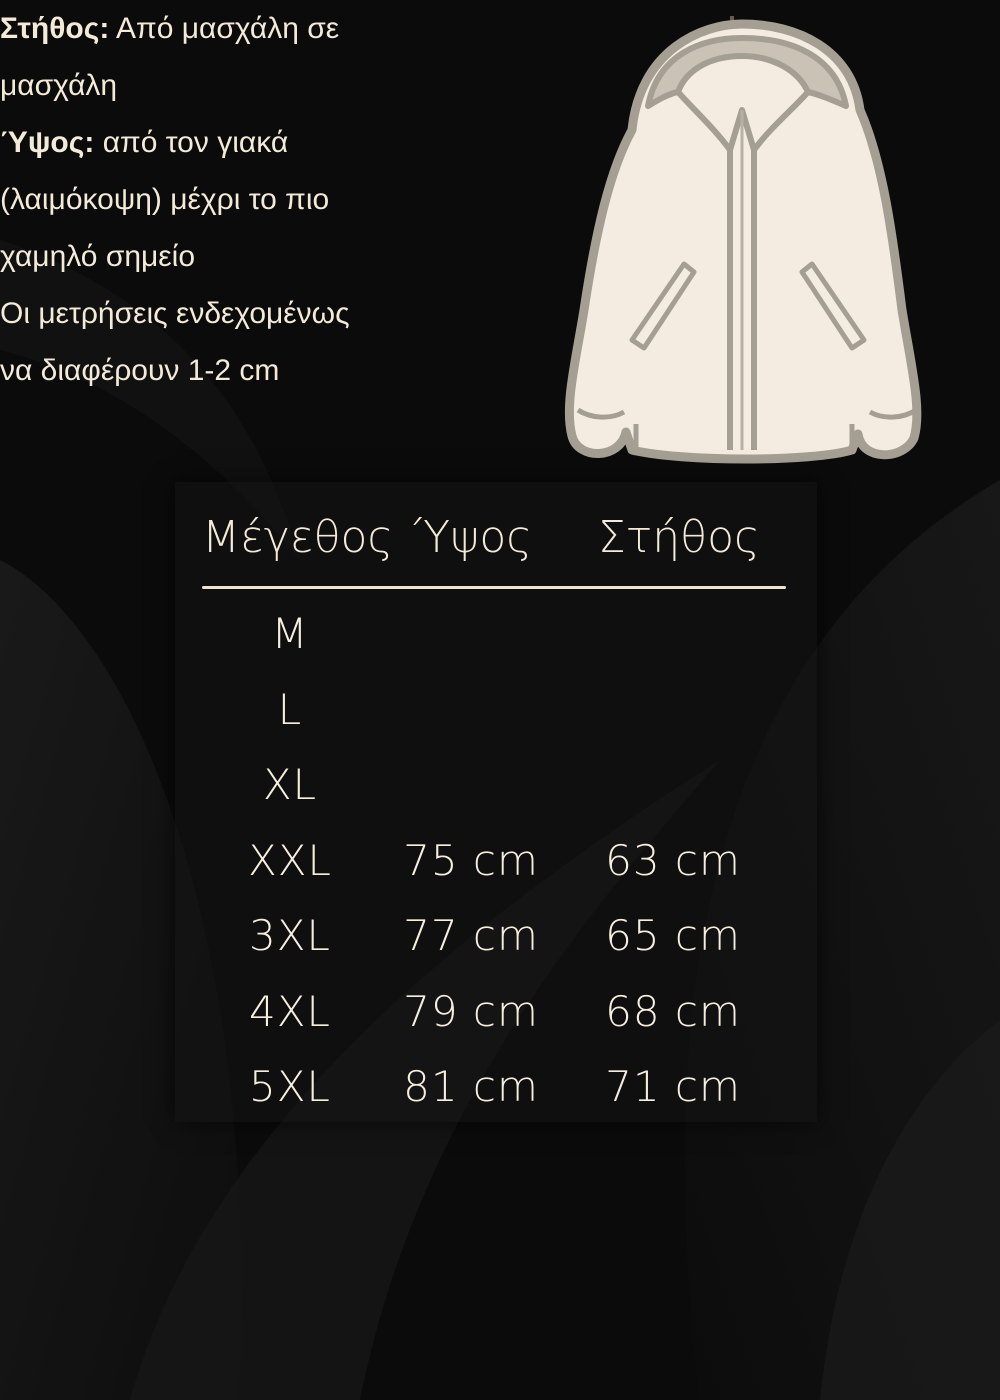 The width and height of the screenshot is (1000, 1400). What do you see at coordinates (165, 199) in the screenshot?
I see `height-description-cont: (λαιμόκοψη) μέχρι το πιο` at bounding box center [165, 199].